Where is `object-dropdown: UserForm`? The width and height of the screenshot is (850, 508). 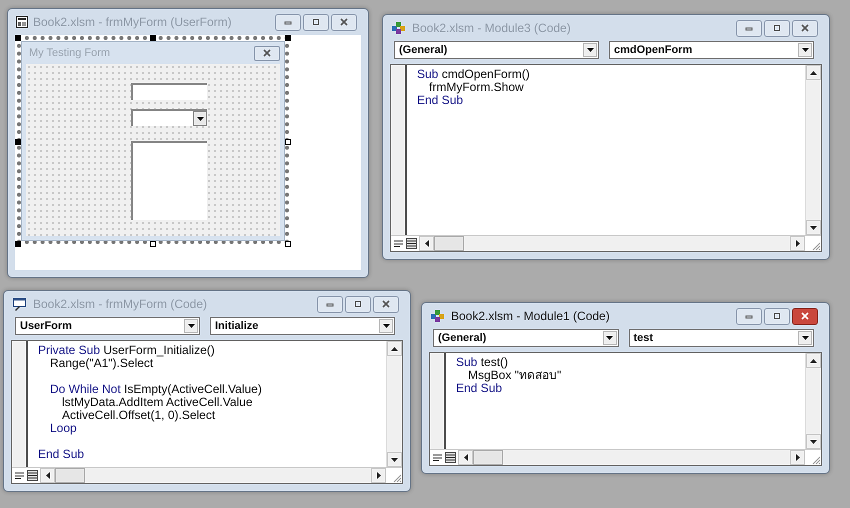
object-dropdown: UserForm is located at coordinates (107, 326).